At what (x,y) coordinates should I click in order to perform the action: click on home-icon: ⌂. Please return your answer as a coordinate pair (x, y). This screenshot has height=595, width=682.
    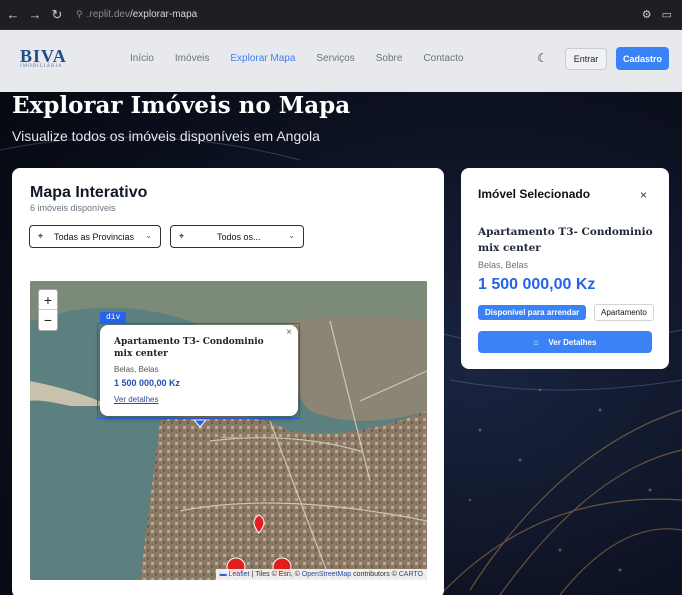
    Looking at the image, I should click on (536, 342).